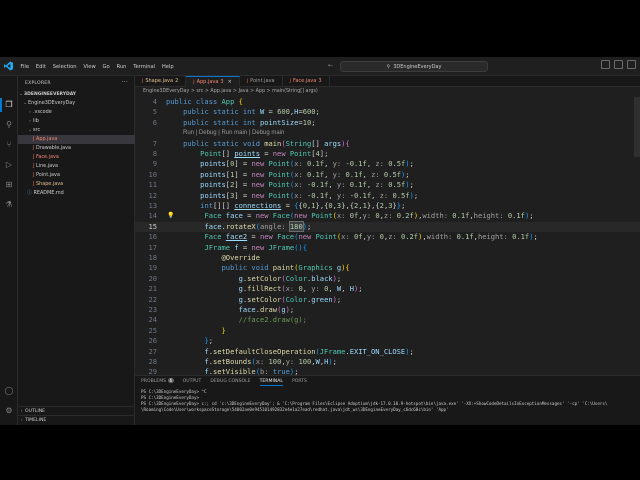 The image size is (640, 480). Describe the element at coordinates (24, 67) in the screenshot. I see `menu-file: File` at that location.